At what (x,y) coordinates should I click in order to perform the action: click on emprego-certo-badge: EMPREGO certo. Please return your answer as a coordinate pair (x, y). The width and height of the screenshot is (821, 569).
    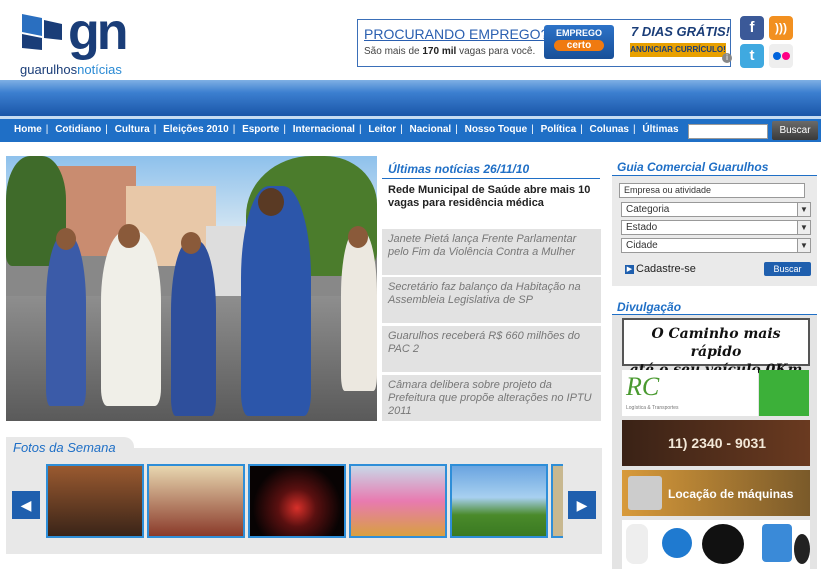
    Looking at the image, I should click on (579, 42).